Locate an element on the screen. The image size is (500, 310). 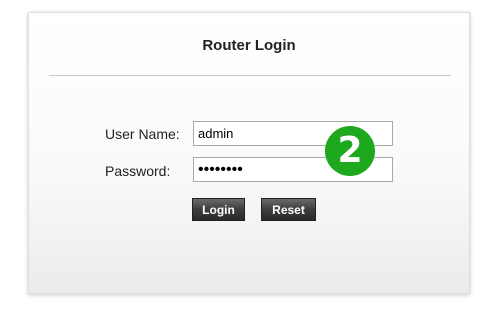
step-number-badge: 2 is located at coordinates (350, 151).